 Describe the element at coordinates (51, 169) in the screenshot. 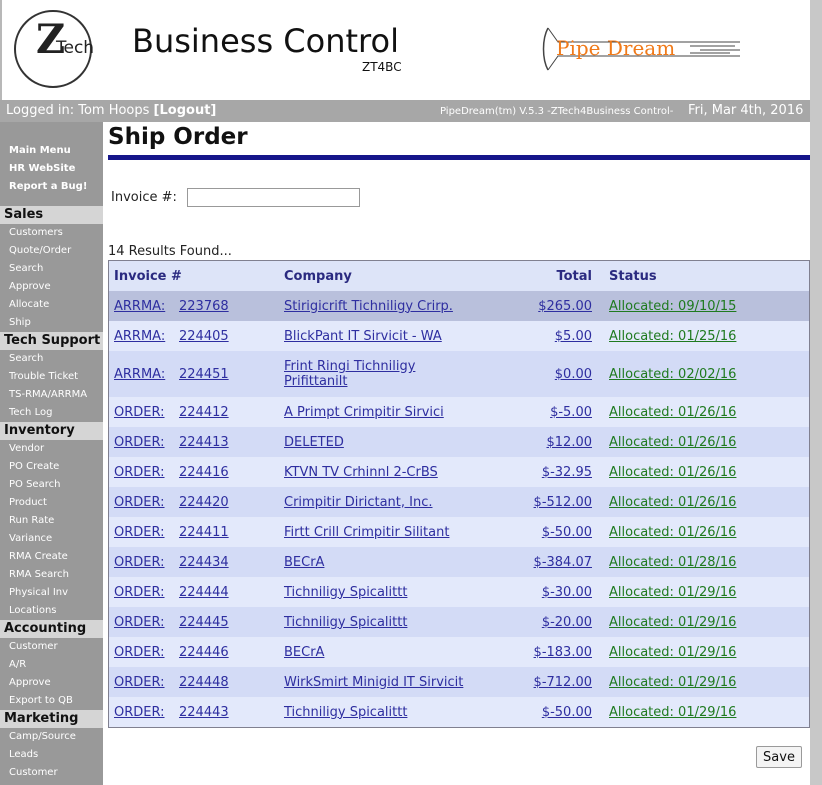

I see `hr-website-link: HR WebSite` at that location.